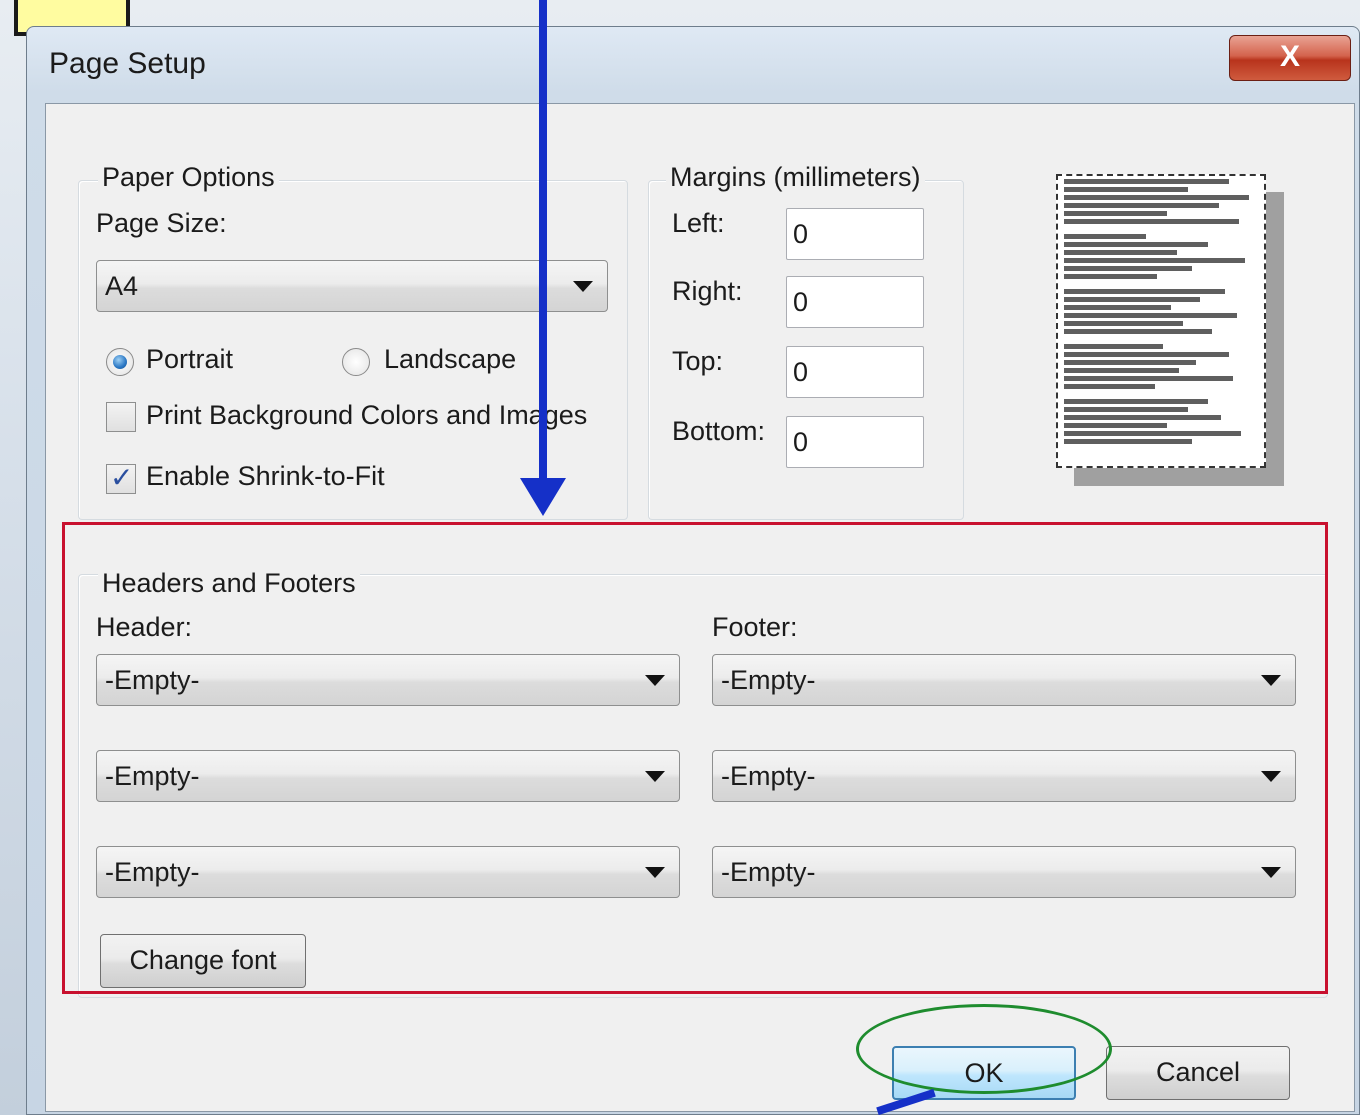 The width and height of the screenshot is (1360, 1115). I want to click on left-margin-label: Left:, so click(698, 223).